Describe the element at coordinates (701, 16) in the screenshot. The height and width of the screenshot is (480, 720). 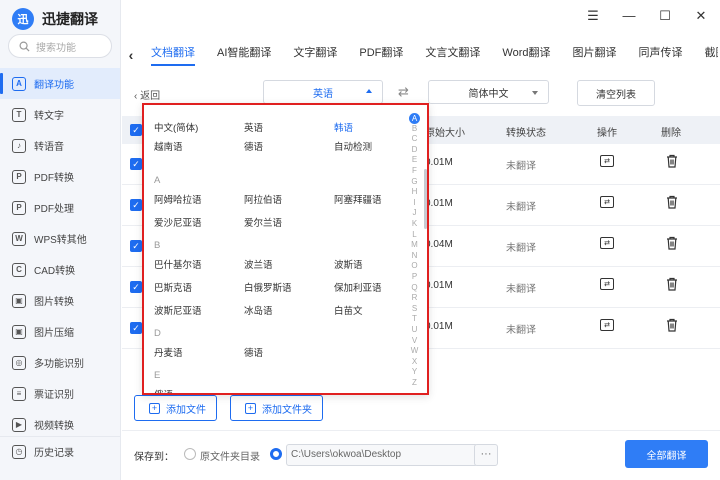
I see `close-icon: ✕` at that location.